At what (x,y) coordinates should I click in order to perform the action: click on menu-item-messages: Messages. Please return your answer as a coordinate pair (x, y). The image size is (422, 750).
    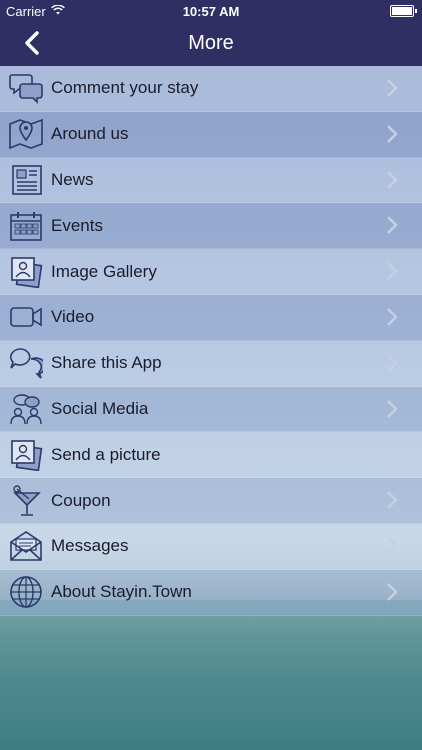
    Looking at the image, I should click on (211, 546).